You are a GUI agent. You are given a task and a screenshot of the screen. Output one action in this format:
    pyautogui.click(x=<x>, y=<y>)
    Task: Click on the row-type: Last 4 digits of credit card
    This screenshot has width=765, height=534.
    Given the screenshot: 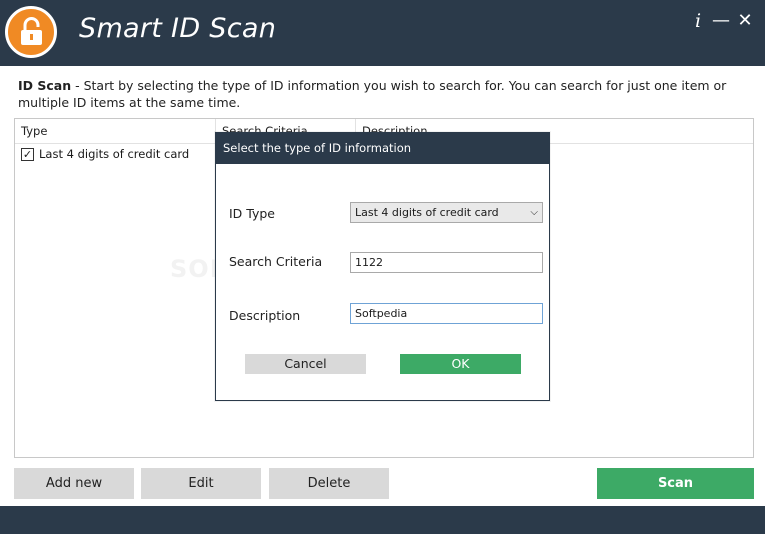 What is the action you would take?
    pyautogui.click(x=114, y=154)
    